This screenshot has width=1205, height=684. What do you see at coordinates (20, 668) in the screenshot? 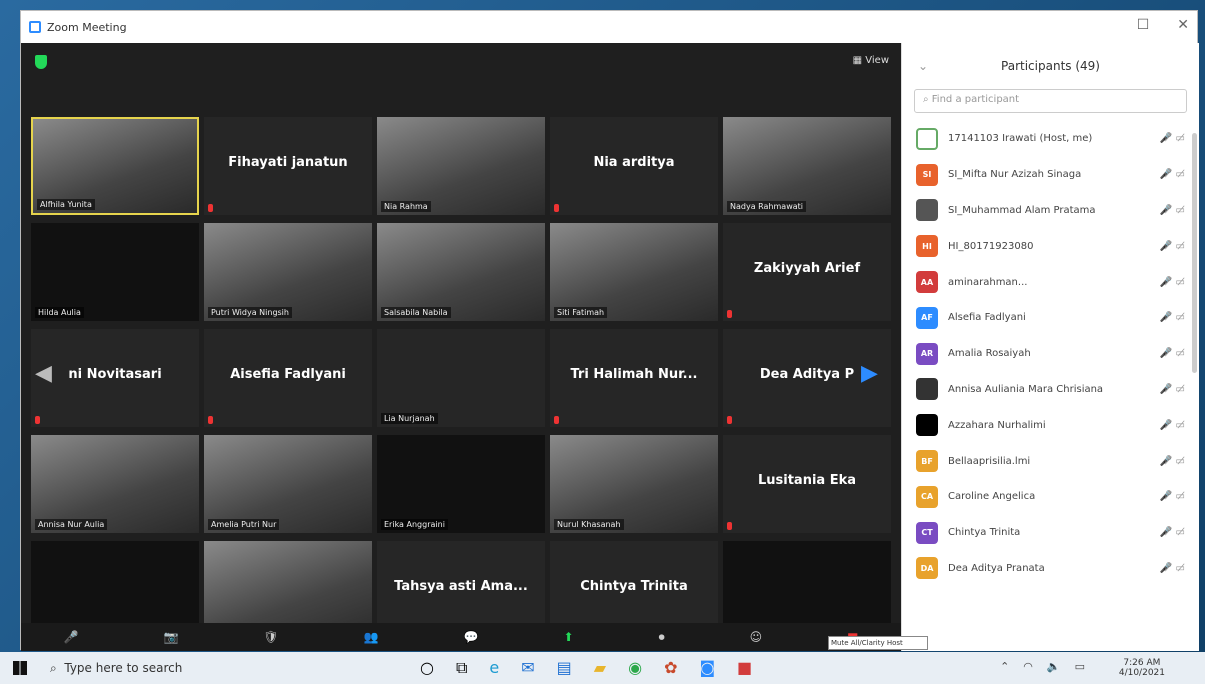
I see `start-button` at bounding box center [20, 668].